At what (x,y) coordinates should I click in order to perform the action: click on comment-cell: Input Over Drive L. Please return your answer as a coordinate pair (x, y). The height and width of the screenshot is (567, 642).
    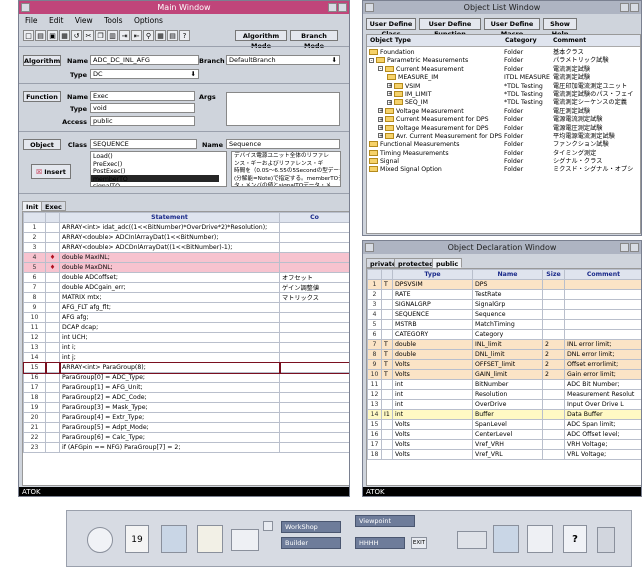
    Looking at the image, I should click on (602, 404).